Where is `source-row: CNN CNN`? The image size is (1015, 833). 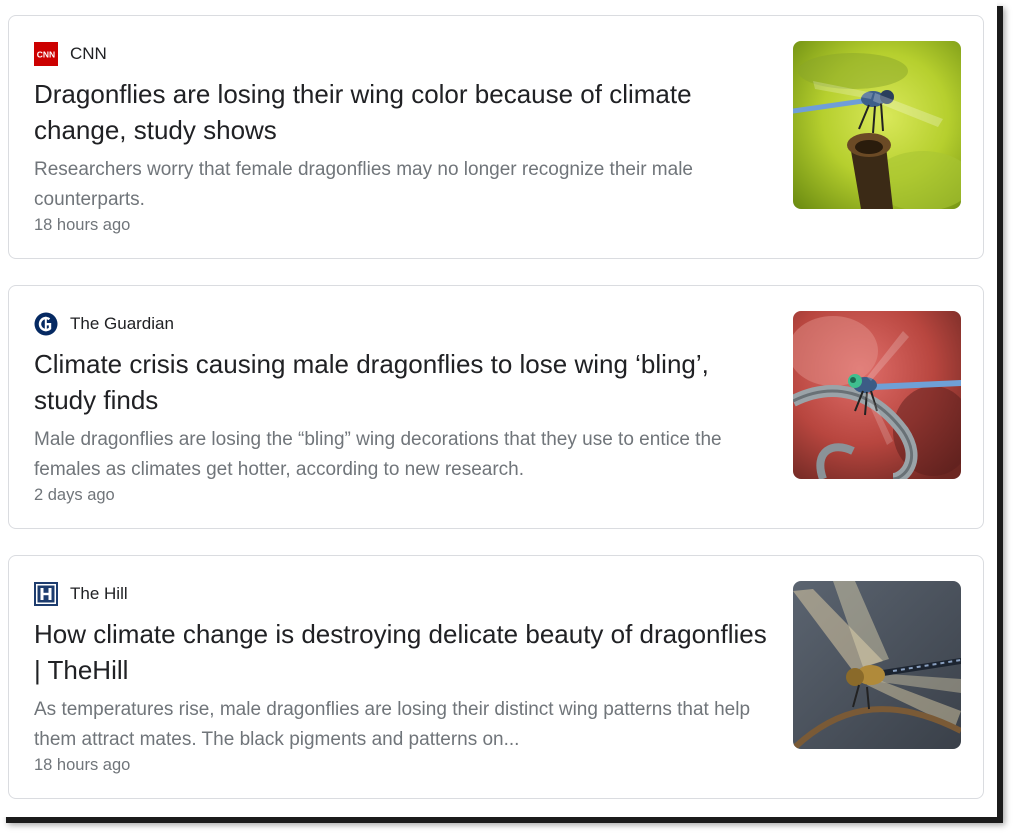
source-row: CNN CNN is located at coordinates (70, 54).